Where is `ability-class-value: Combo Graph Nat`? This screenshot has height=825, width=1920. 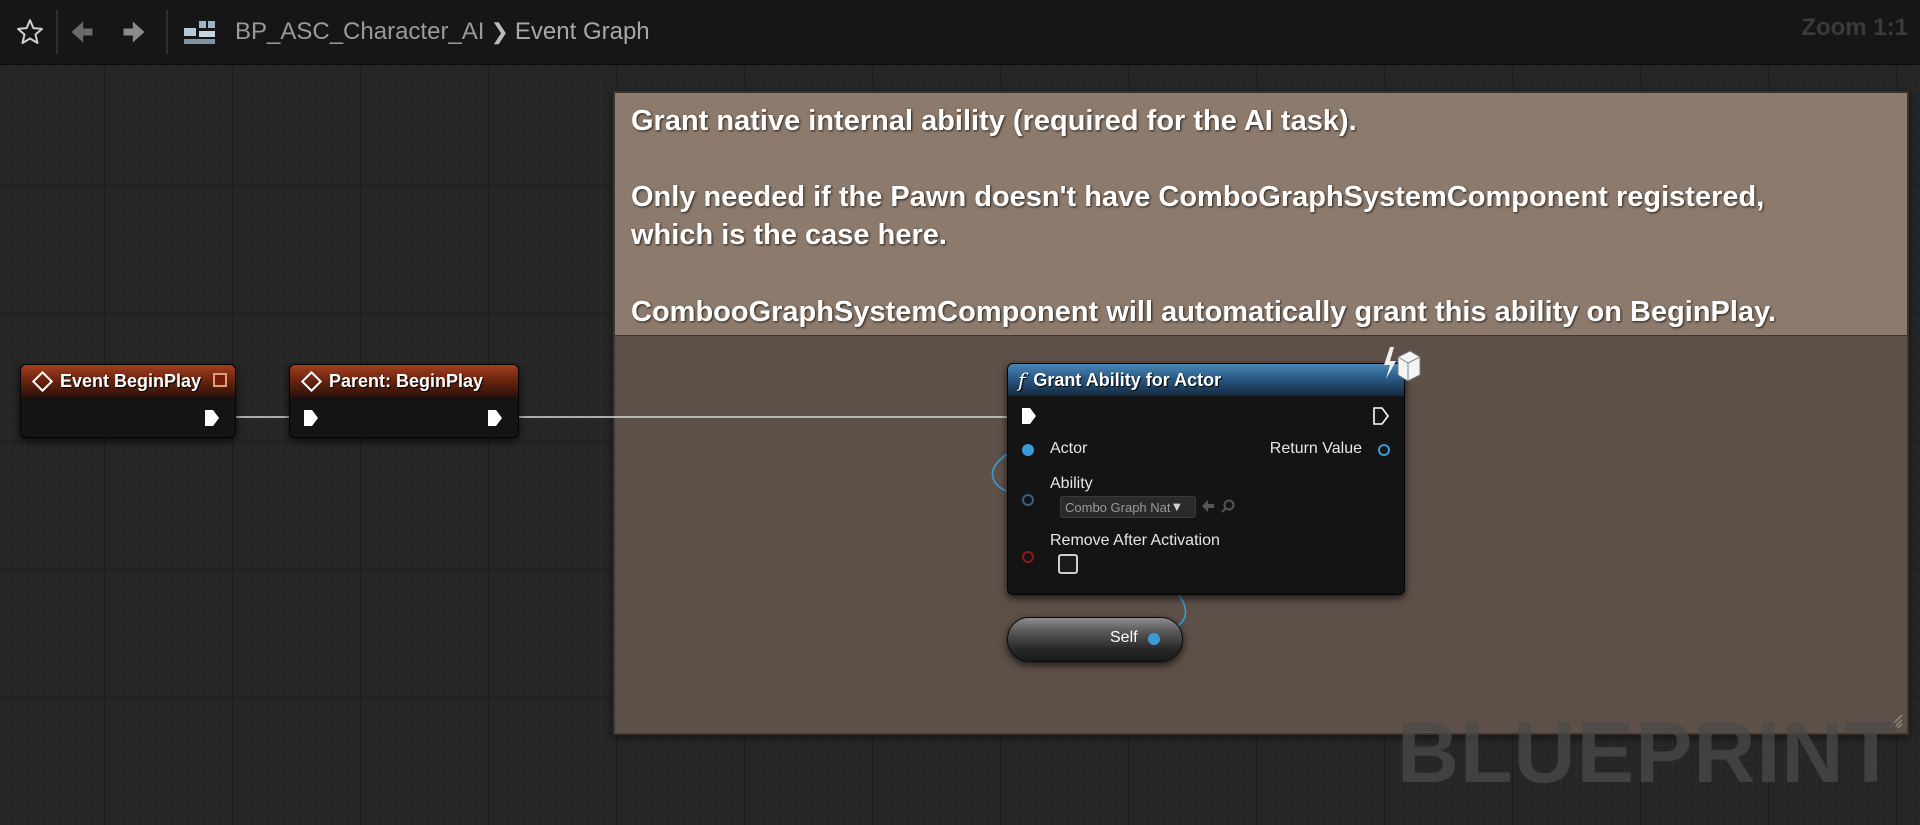 ability-class-value: Combo Graph Nat is located at coordinates (1118, 507).